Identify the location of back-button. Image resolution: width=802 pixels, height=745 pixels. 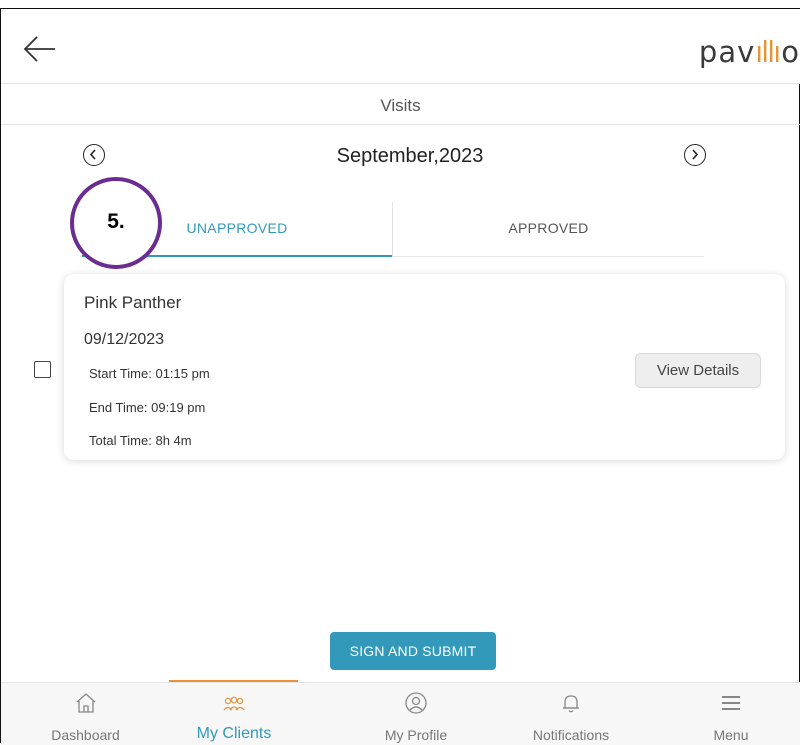
(40, 49).